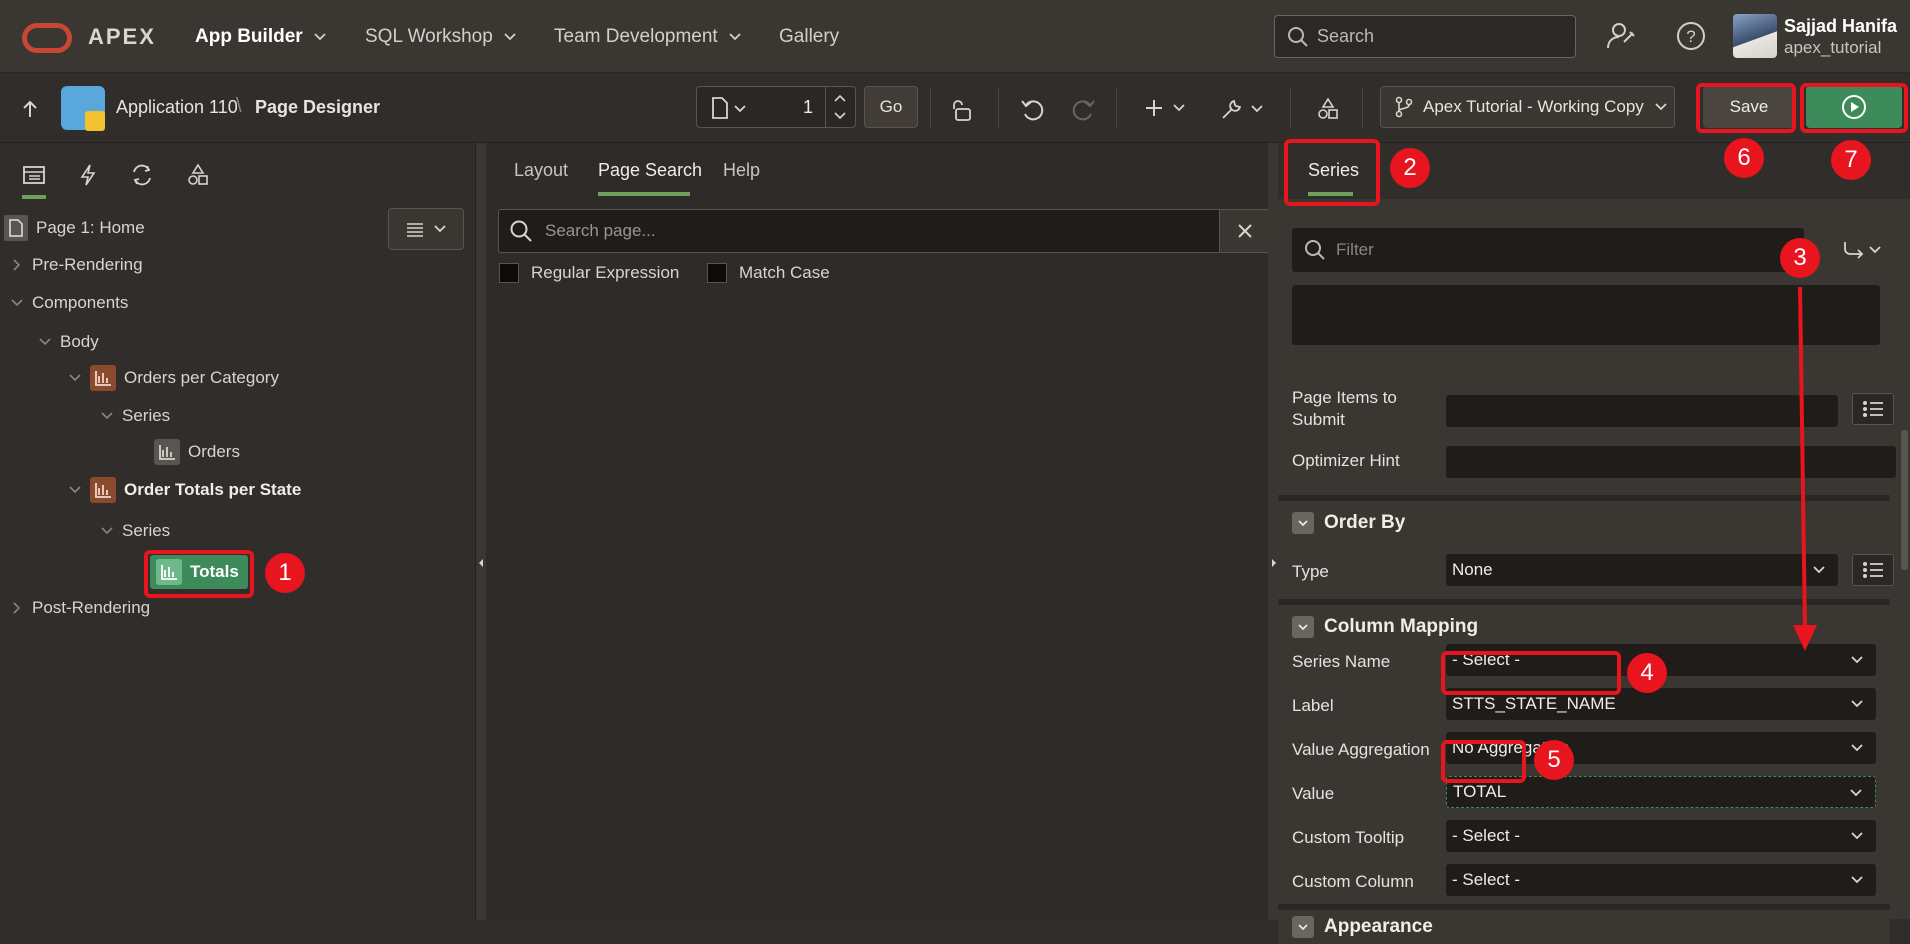 Image resolution: width=1910 pixels, height=944 pixels. What do you see at coordinates (249, 36) in the screenshot?
I see `nav-app-builder-label: App Builder` at bounding box center [249, 36].